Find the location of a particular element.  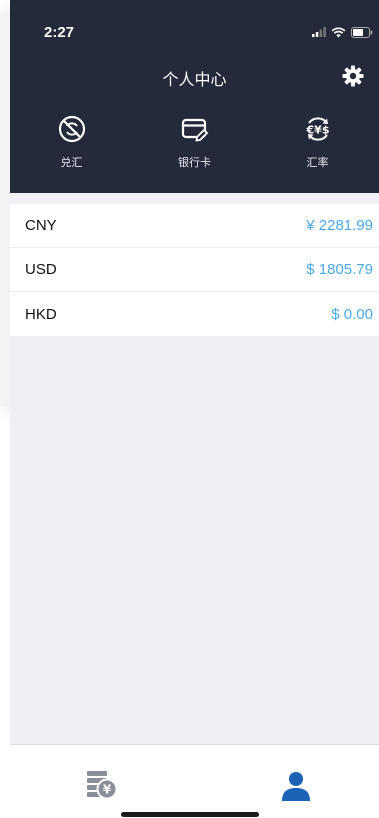

balance-row-cny: CNY ¥ 2281.99 is located at coordinates (194, 226).